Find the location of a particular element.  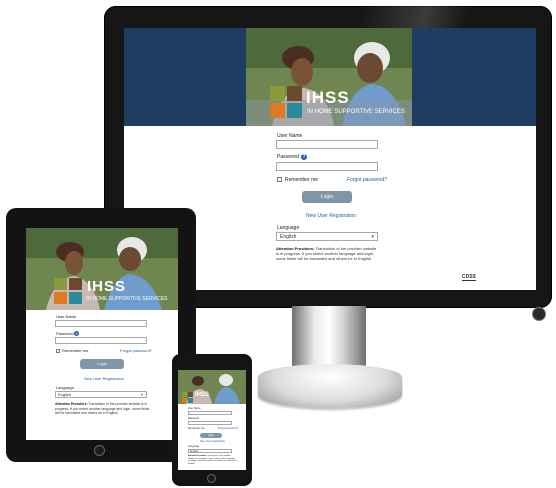

tablet-remember-label: Remember me is located at coordinates (75, 350).